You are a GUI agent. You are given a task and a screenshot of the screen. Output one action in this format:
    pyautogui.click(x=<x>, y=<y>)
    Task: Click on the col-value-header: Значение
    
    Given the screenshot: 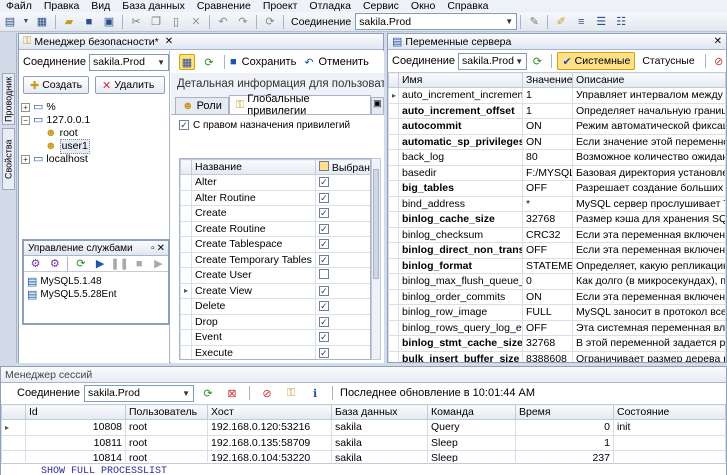 What is the action you would take?
    pyautogui.click(x=547, y=80)
    